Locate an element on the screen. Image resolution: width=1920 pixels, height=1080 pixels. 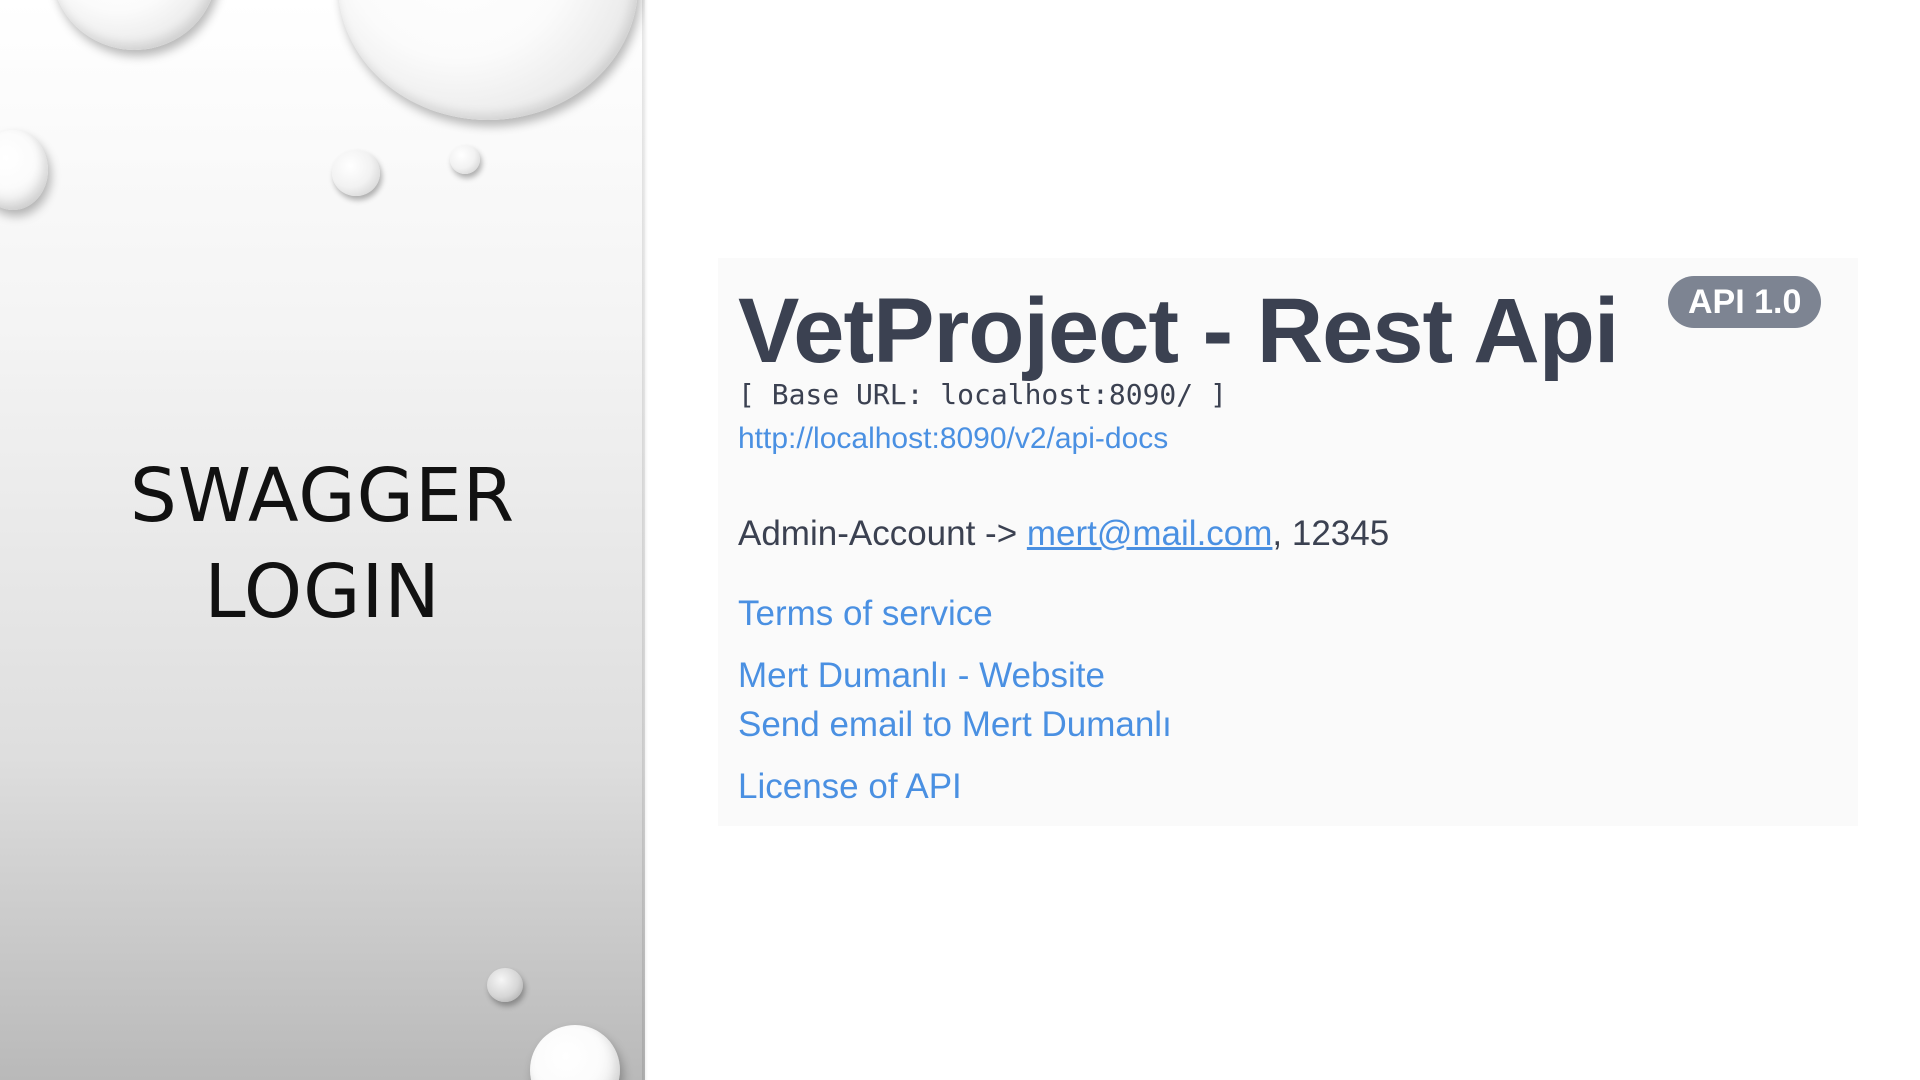
slide-title: SWAGGER LOGIN is located at coordinates (322, 544).